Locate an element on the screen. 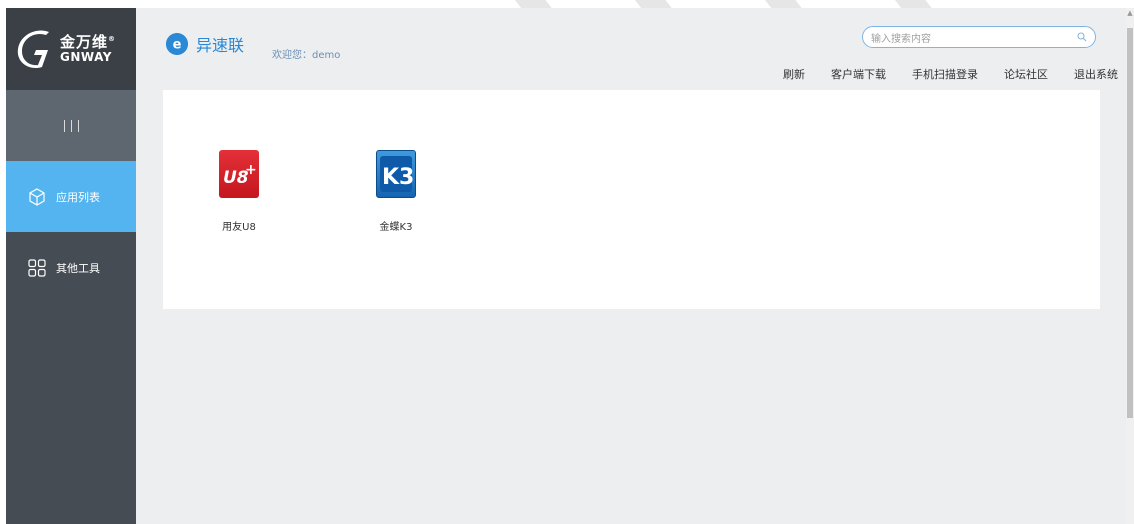 The width and height of the screenshot is (1134, 524). logo: 金万维® GNWAY is located at coordinates (71, 49).